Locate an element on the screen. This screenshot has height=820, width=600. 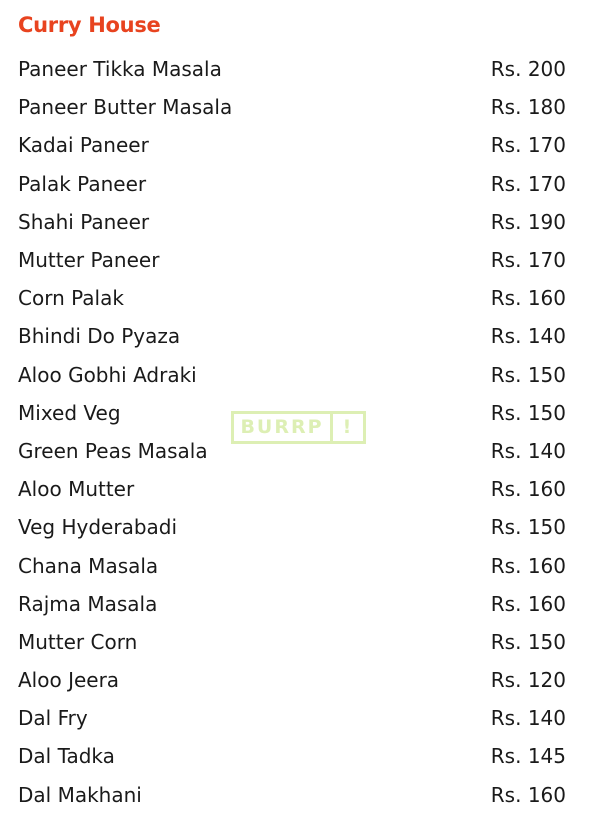
item-name: Shahi Paneer is located at coordinates (84, 221).